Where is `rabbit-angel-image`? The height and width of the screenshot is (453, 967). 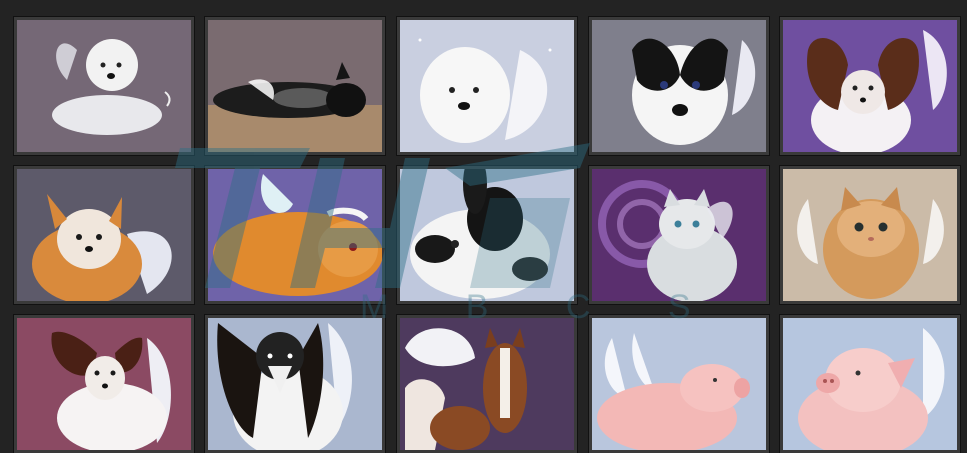 rabbit-angel-image is located at coordinates (487, 235).